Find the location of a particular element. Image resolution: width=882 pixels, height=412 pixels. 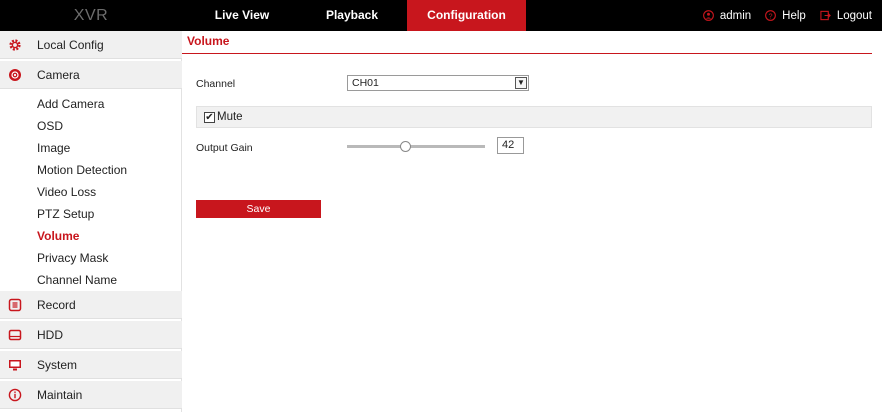

help-label: Help is located at coordinates (794, 15).